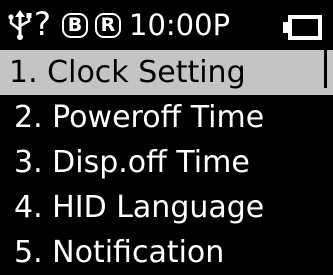 This screenshot has width=333, height=275. What do you see at coordinates (180, 25) in the screenshot?
I see `clock-time: 10:00P` at bounding box center [180, 25].